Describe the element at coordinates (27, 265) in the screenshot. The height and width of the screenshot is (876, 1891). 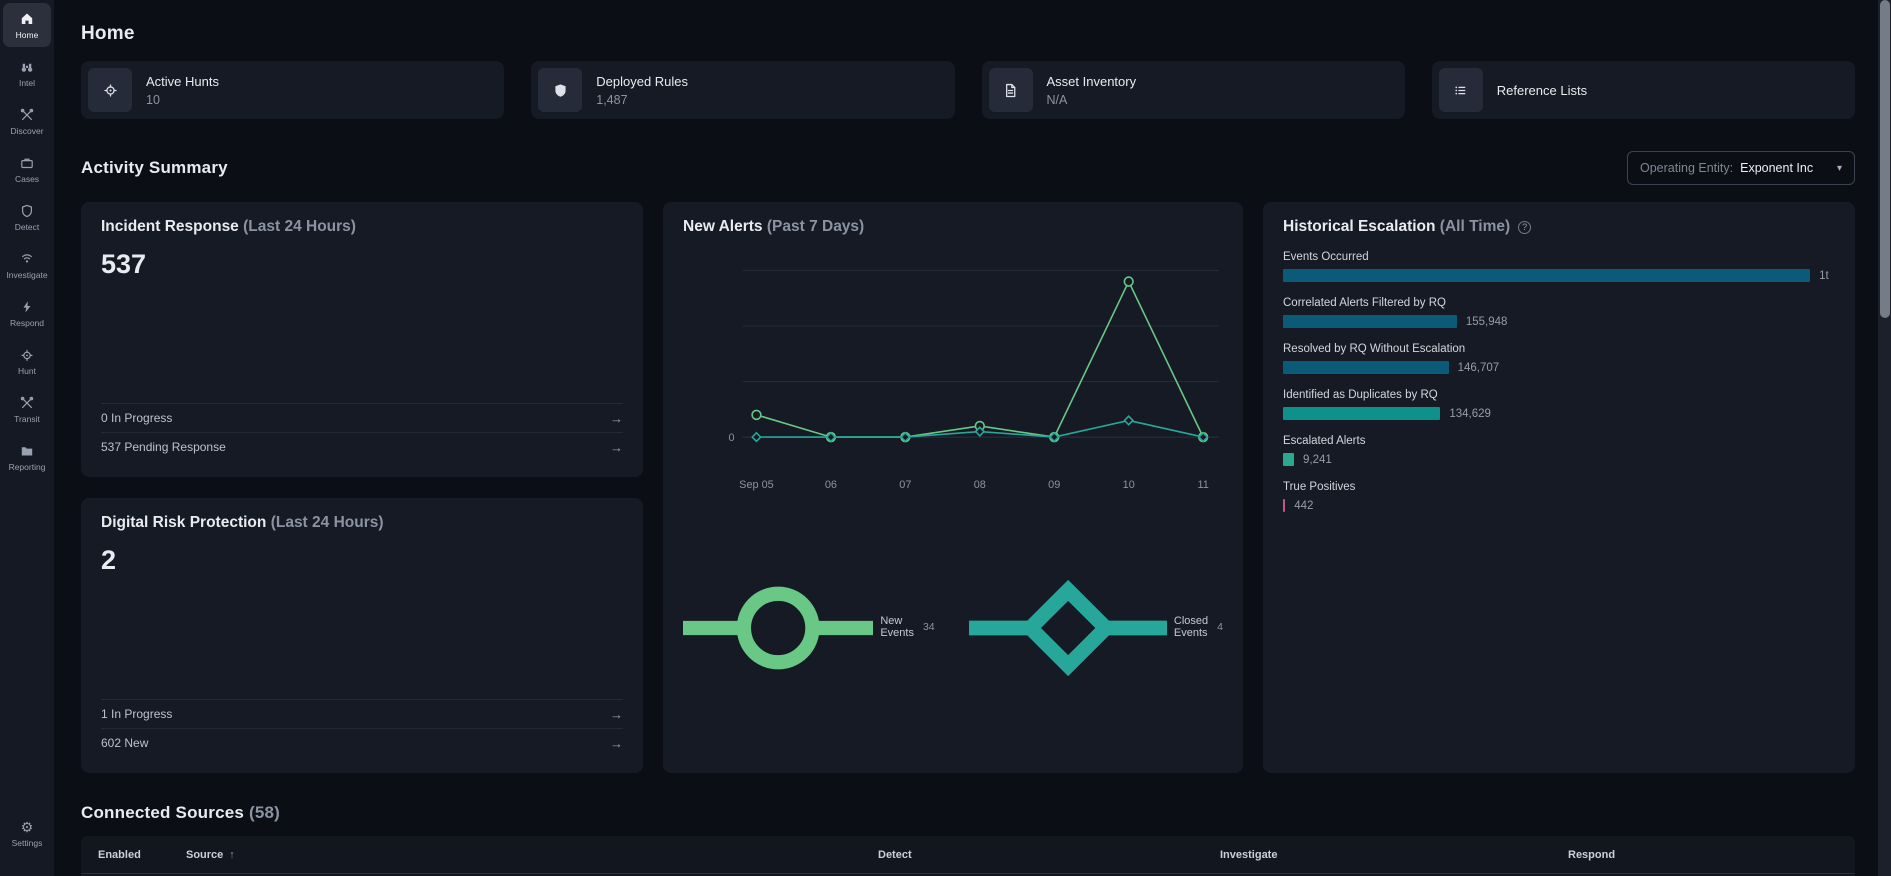
I see `sidebar-item-investigate: Investigate` at that location.